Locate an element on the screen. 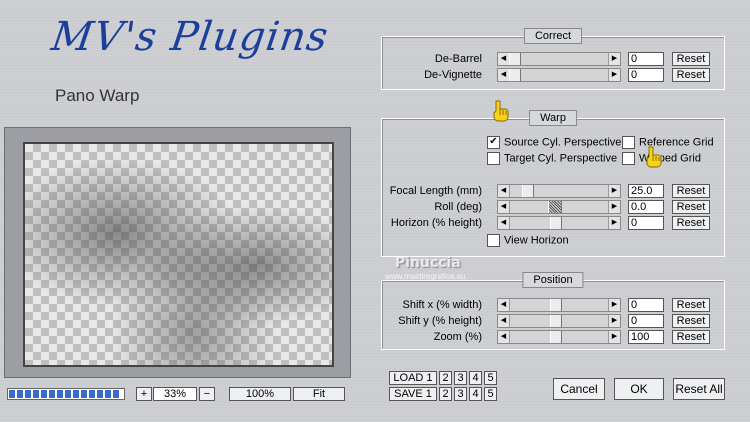  watermark-name: Pinuccia is located at coordinates (428, 263).